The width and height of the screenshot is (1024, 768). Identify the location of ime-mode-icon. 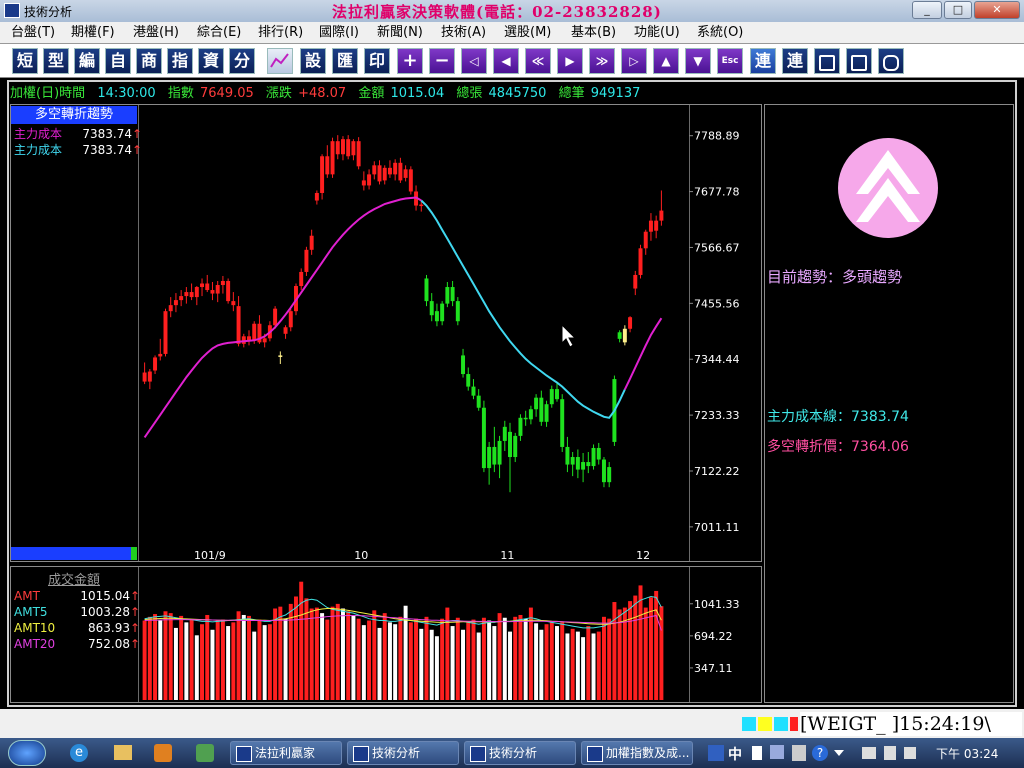
(777, 752).